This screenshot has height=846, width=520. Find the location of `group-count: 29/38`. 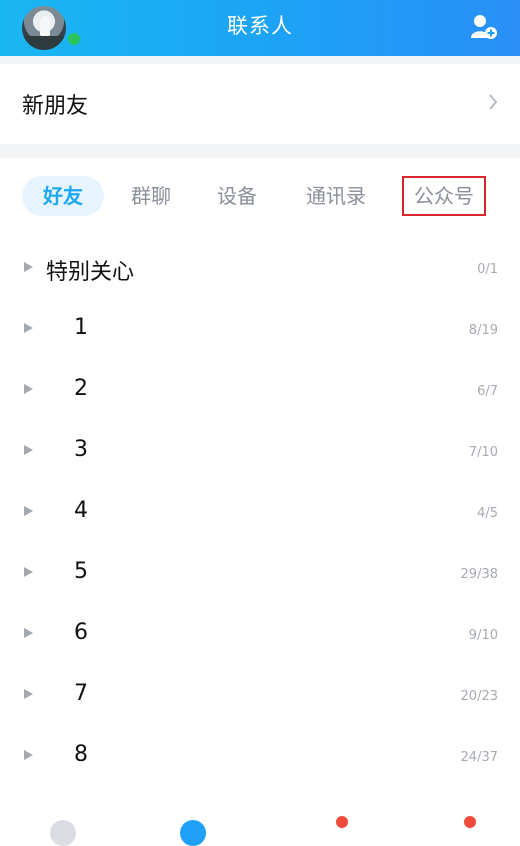

group-count: 29/38 is located at coordinates (479, 574).